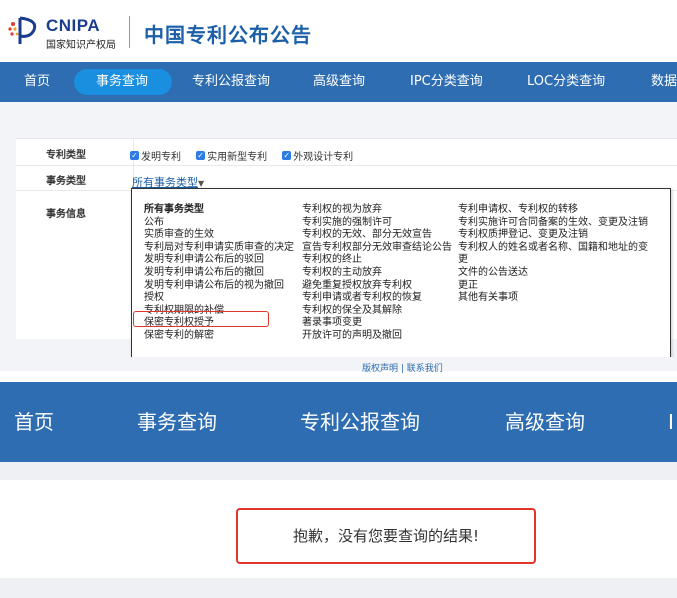 This screenshot has width=677, height=598. I want to click on checkbox-invention: ✓, so click(134, 155).